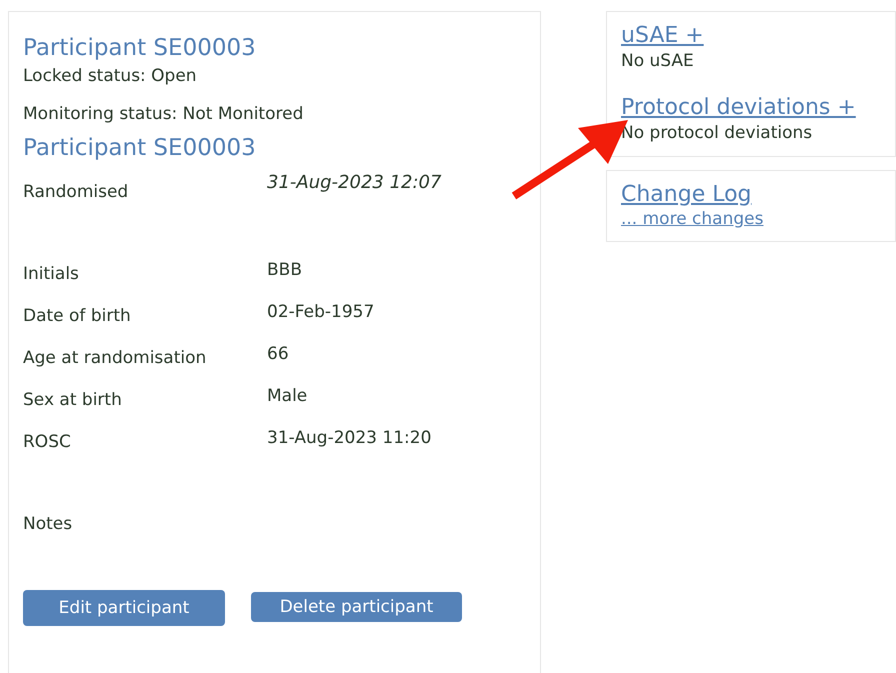 The height and width of the screenshot is (673, 896). What do you see at coordinates (662, 36) in the screenshot?
I see `section-link: uSAE +` at bounding box center [662, 36].